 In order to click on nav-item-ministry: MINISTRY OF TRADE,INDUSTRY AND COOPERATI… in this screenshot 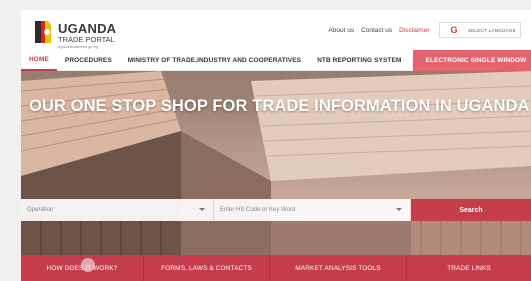, I will do `click(214, 60)`.